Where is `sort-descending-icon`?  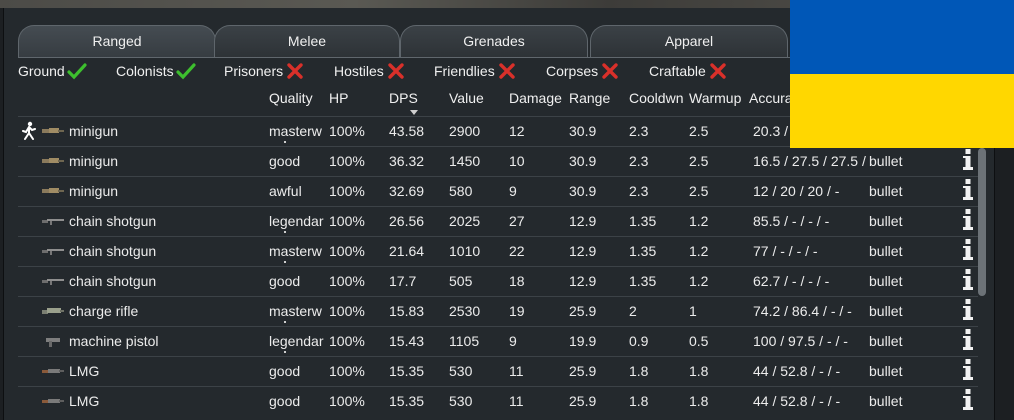 sort-descending-icon is located at coordinates (414, 112).